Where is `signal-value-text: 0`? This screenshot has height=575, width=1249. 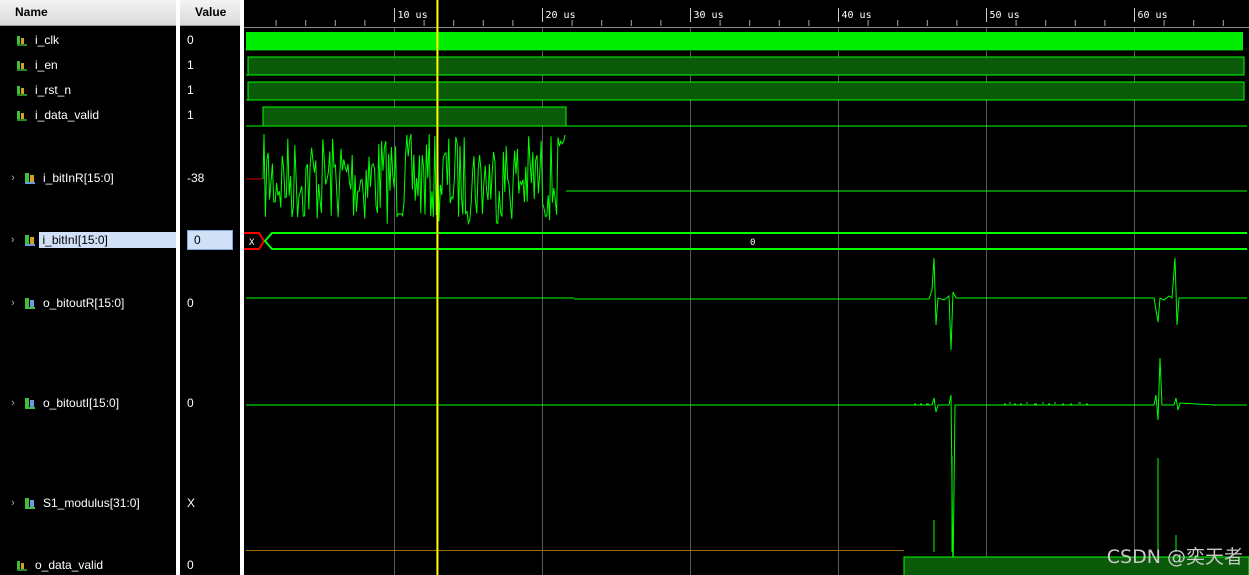 signal-value-text: 0 is located at coordinates (210, 240).